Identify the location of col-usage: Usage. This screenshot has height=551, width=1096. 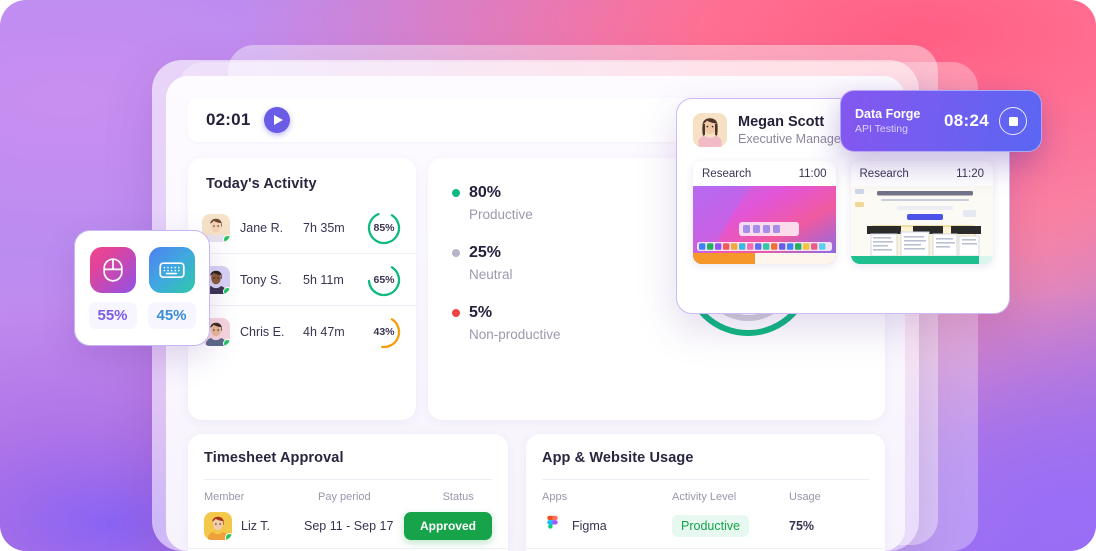
(805, 497).